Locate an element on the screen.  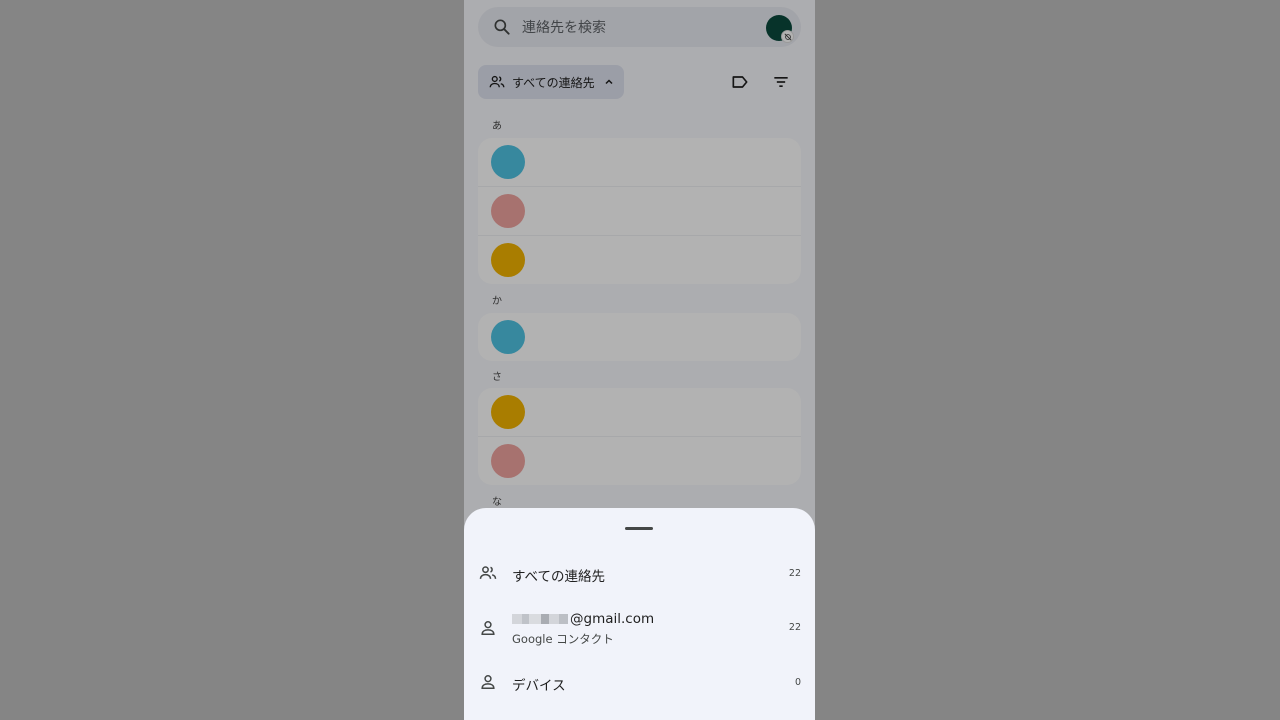
sheet-item-label: デバイス is located at coordinates (539, 686).